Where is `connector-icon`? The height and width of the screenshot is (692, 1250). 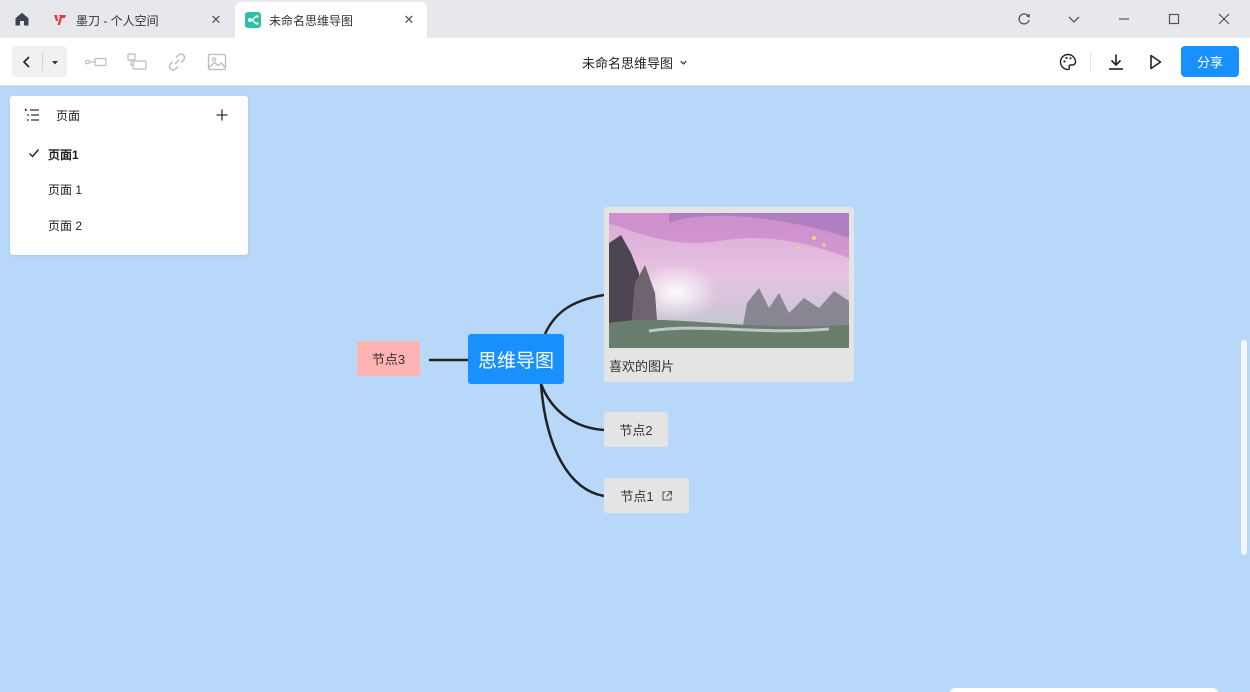
connector-icon is located at coordinates (96, 62).